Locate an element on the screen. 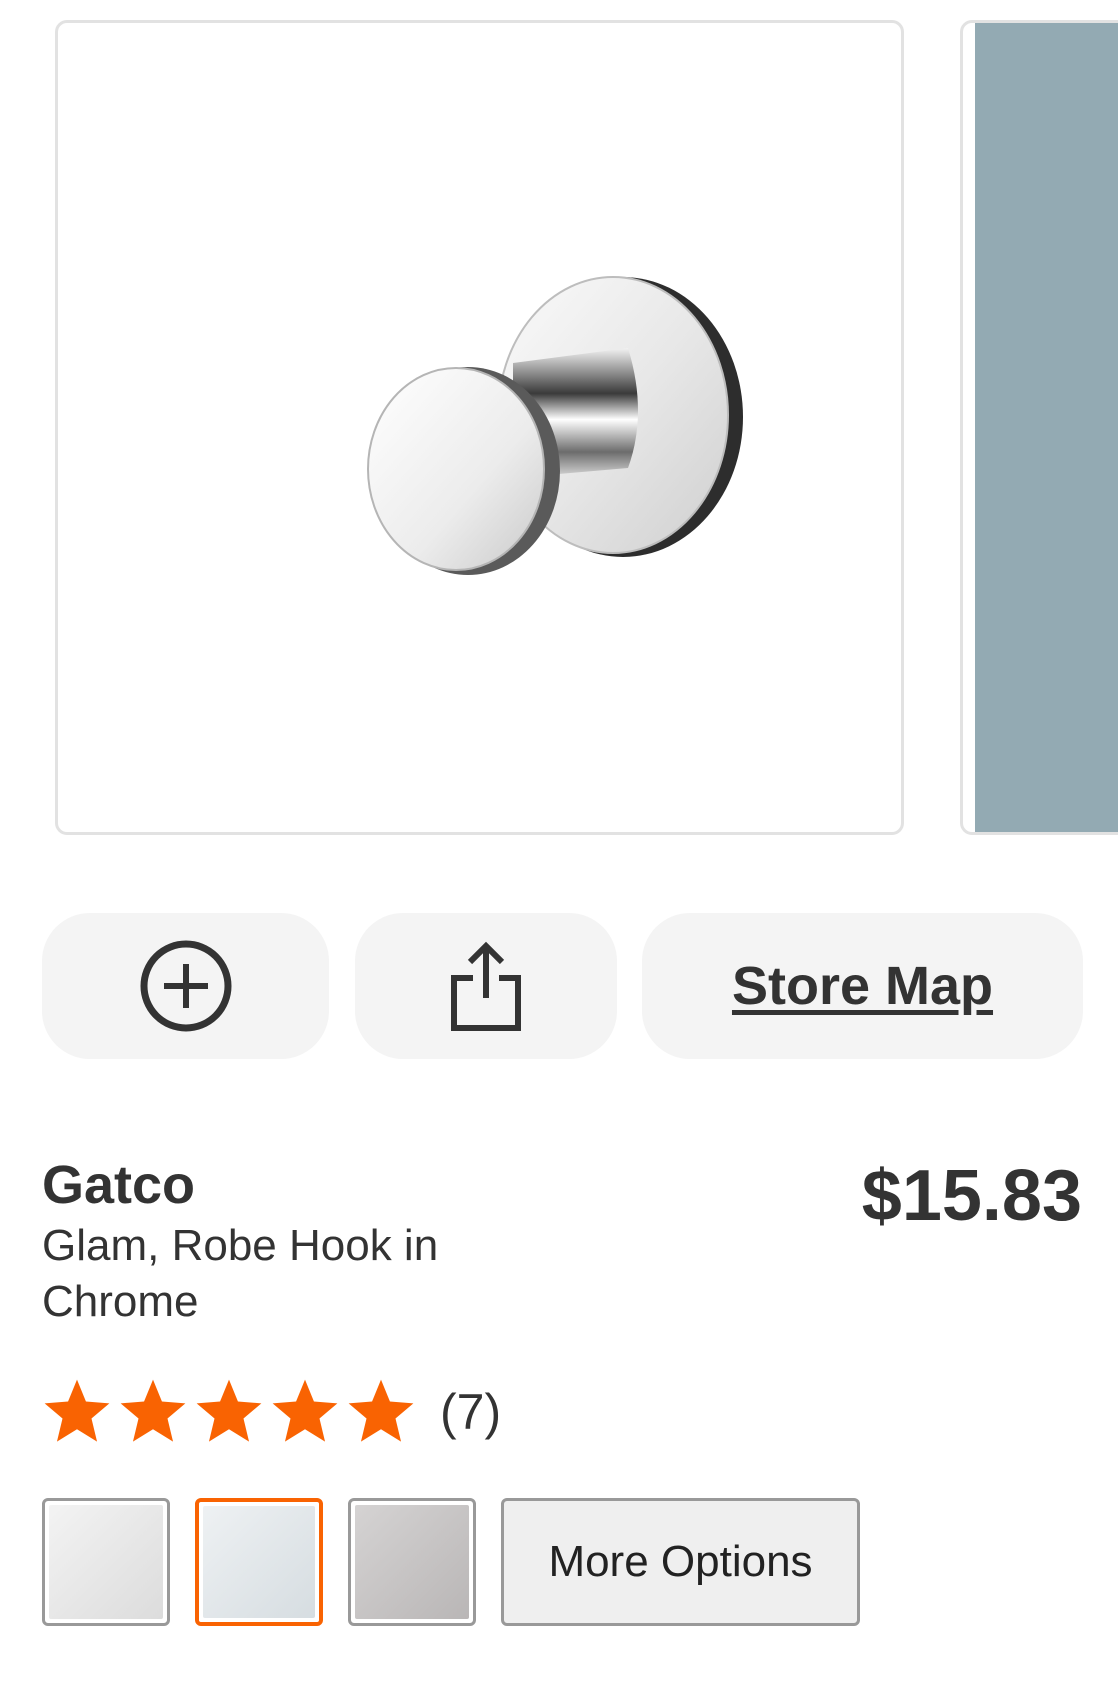  star-rating is located at coordinates (230, 1412).